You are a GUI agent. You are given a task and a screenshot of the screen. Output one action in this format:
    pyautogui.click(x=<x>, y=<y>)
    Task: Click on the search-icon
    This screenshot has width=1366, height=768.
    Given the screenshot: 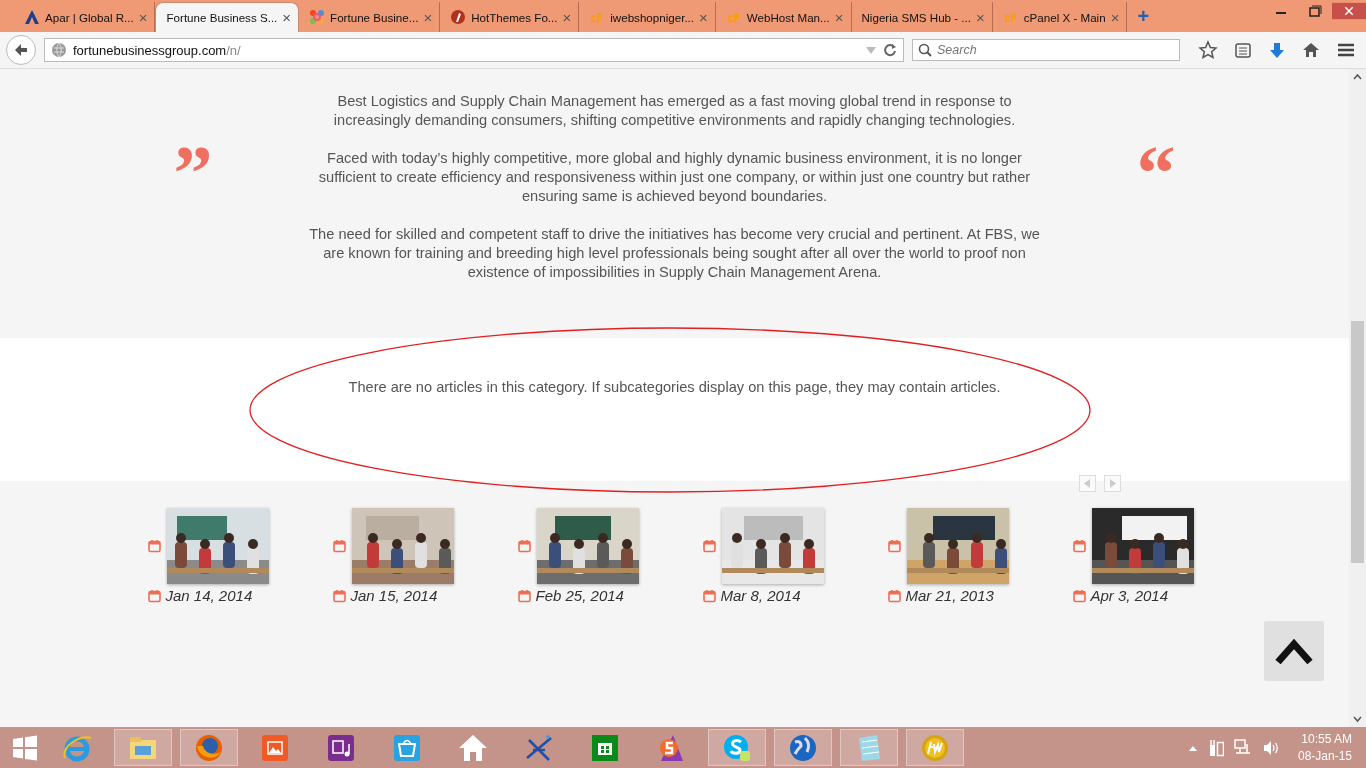 What is the action you would take?
    pyautogui.click(x=925, y=50)
    